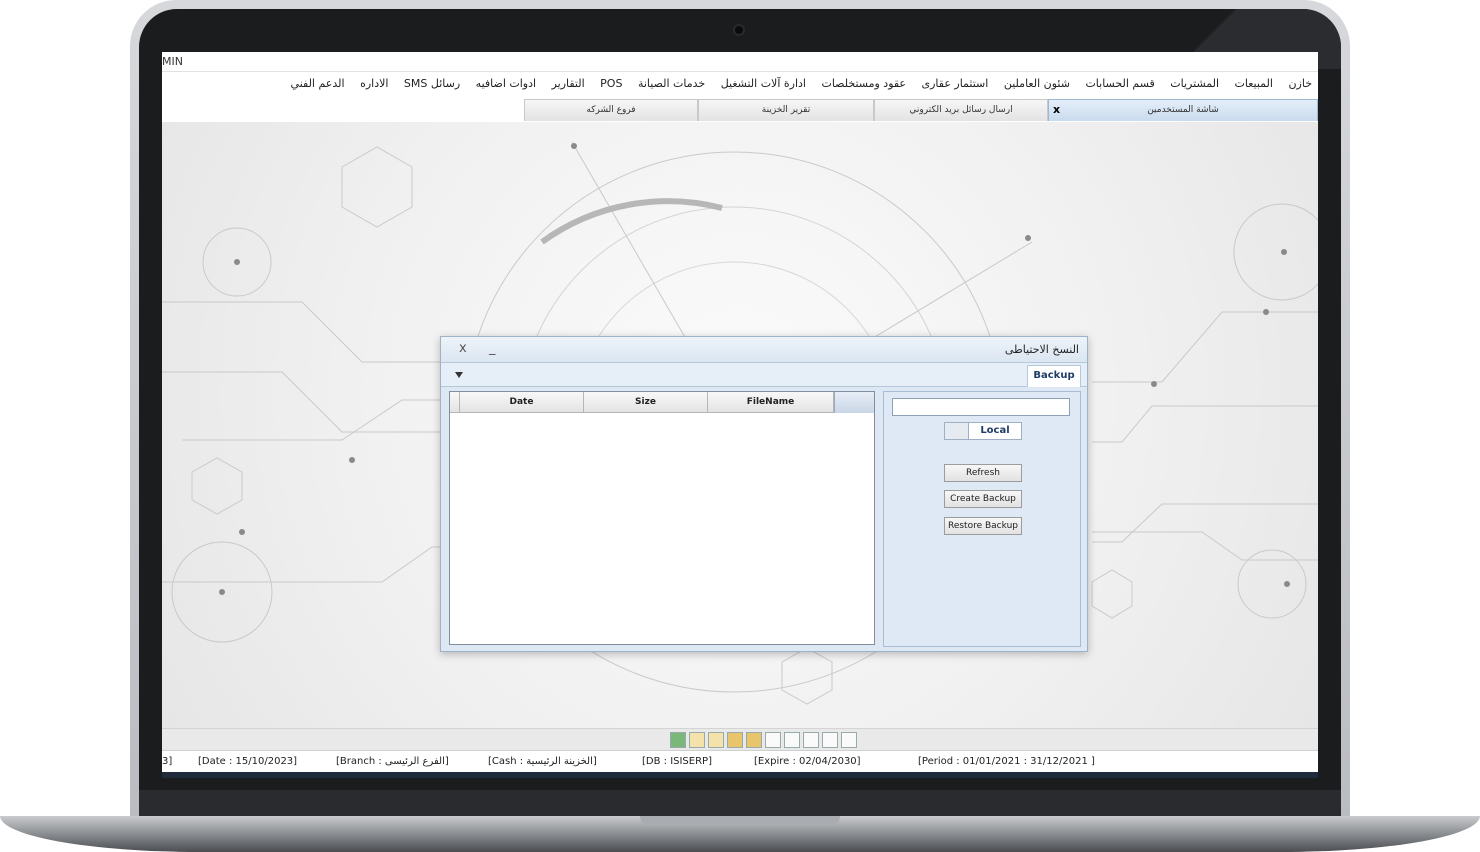 This screenshot has height=852, width=1480. Describe the element at coordinates (1194, 84) in the screenshot. I see `menu-item-purchases: المشتريات` at that location.